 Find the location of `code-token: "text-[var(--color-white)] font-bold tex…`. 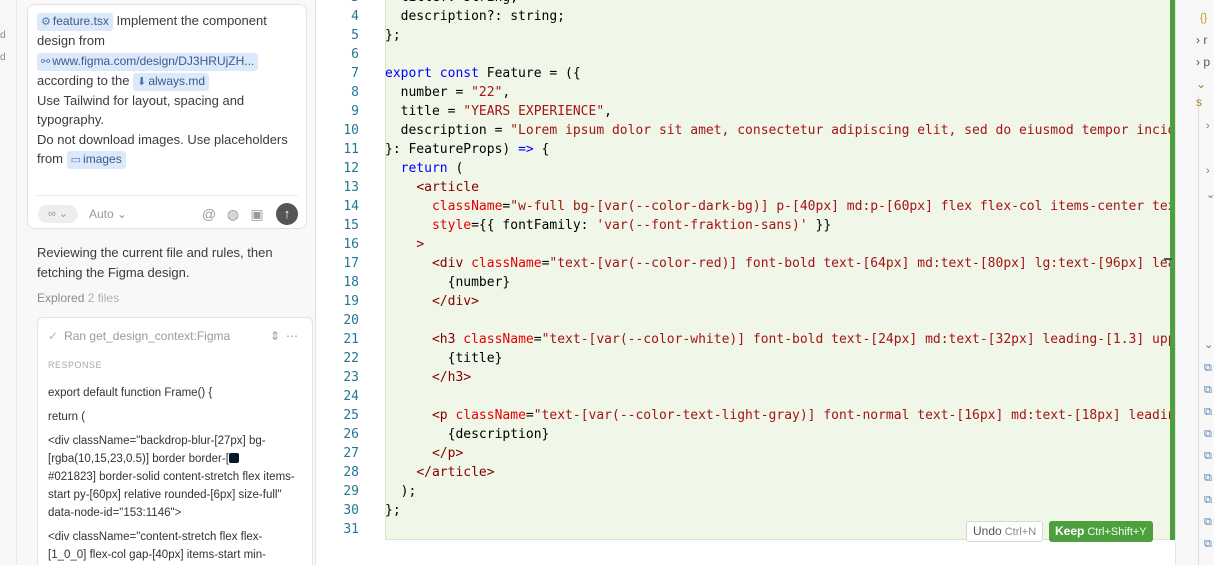

code-token: "text-[var(--color-white)] font-bold tex… is located at coordinates (858, 339).